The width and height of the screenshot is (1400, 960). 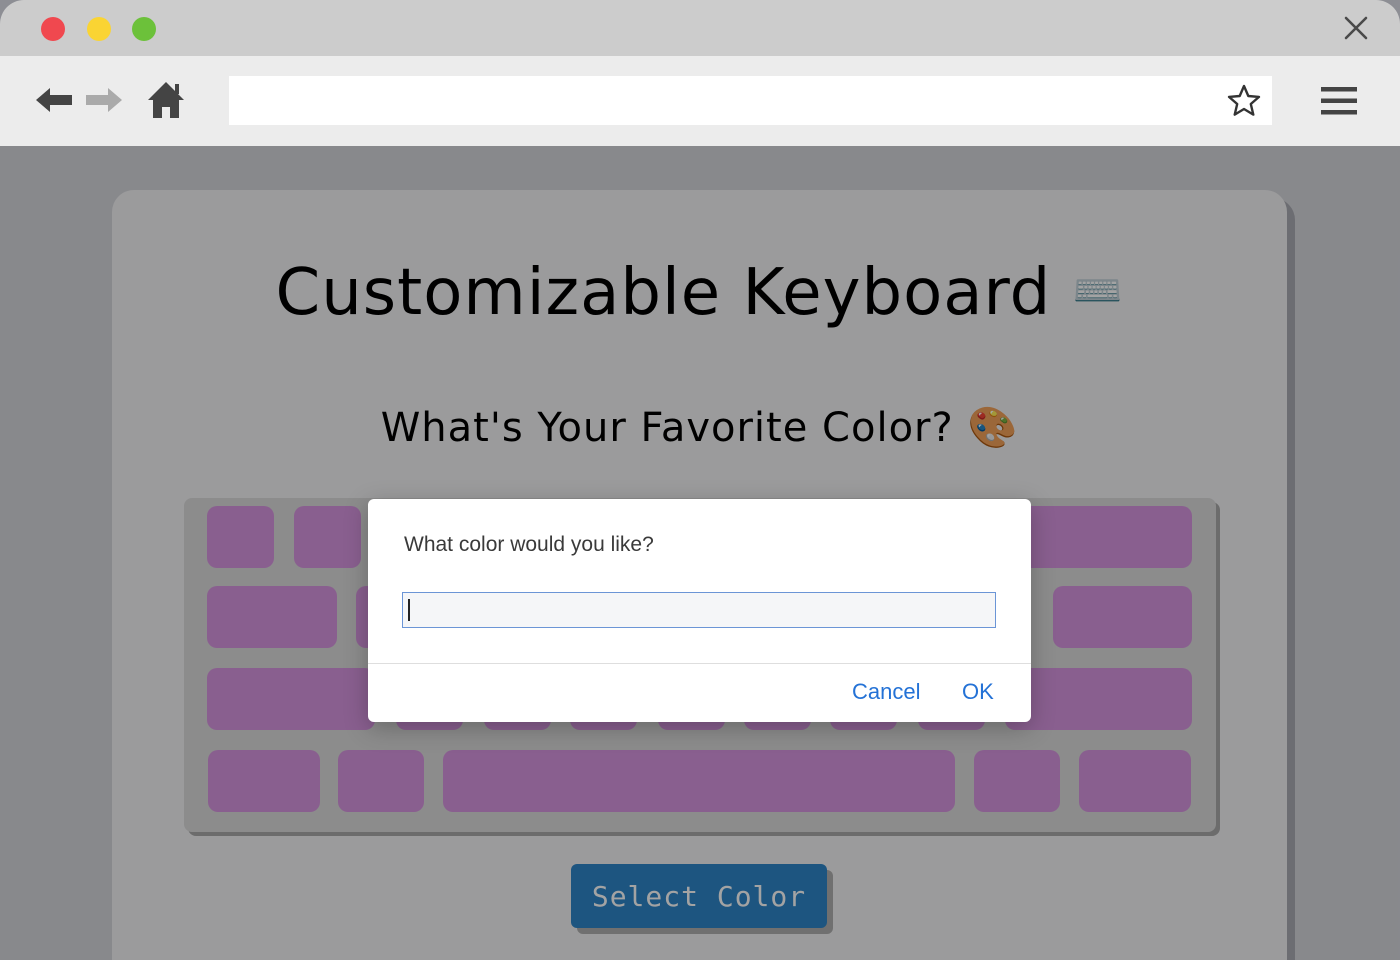 I want to click on window-minimize-dot, so click(x=99, y=29).